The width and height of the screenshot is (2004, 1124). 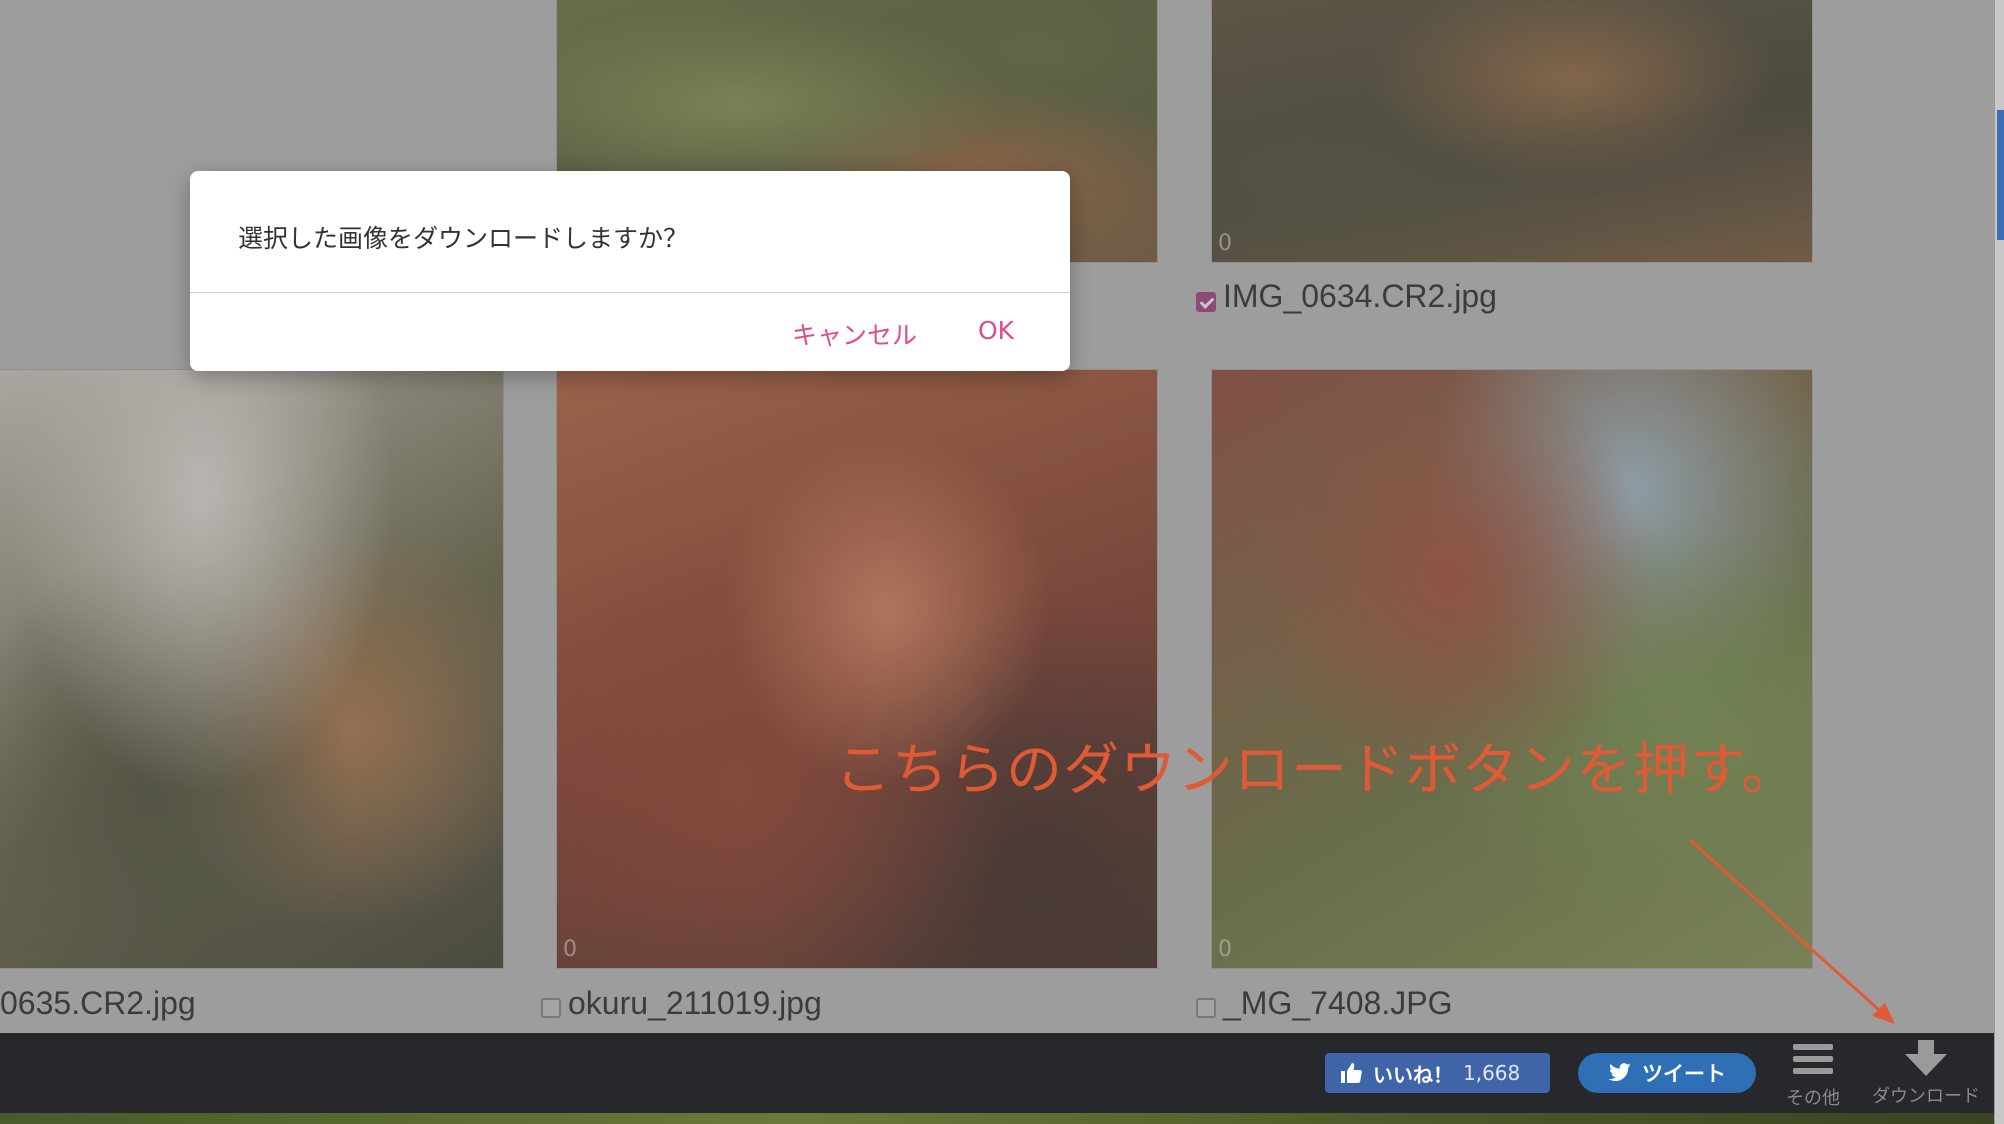 What do you see at coordinates (630, 271) in the screenshot?
I see `download-confirm-dialog: 選択した画像をダウンロードしますか？ キャンセル OK` at bounding box center [630, 271].